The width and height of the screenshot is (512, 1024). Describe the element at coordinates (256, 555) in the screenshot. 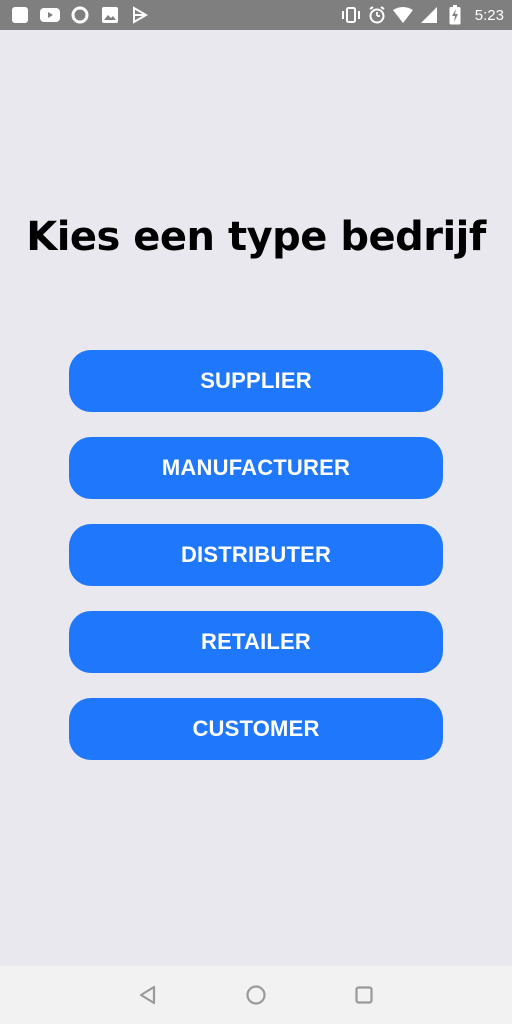

I see `distributer-button: DISTRIBUTER` at that location.